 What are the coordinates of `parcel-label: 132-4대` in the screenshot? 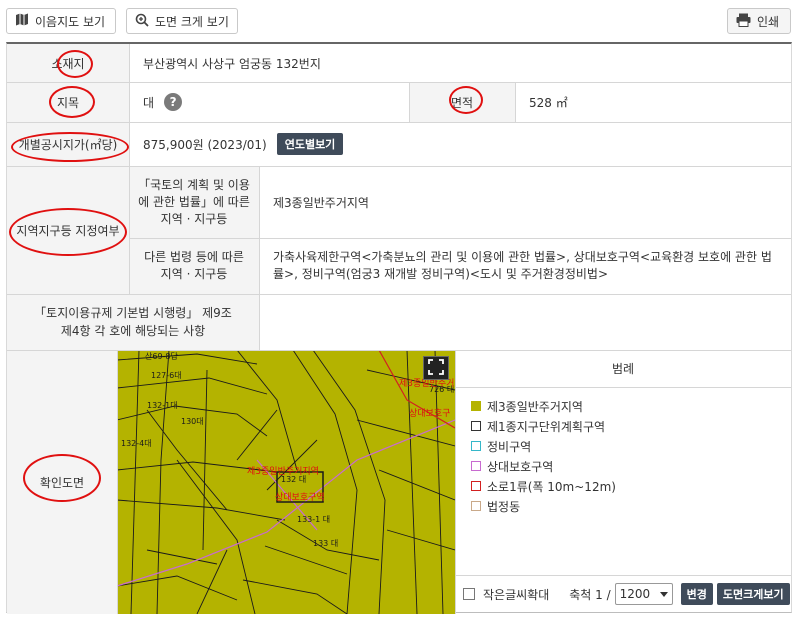 It's located at (136, 443).